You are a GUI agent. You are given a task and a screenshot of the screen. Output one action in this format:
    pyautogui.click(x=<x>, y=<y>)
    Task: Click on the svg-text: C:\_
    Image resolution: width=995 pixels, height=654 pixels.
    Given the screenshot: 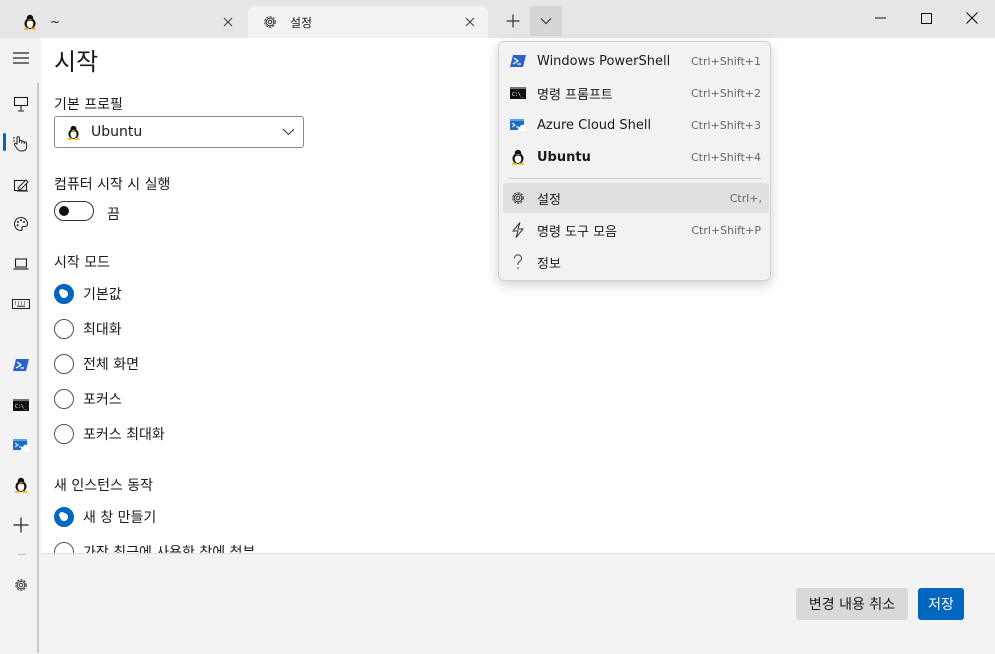 What is the action you would take?
    pyautogui.click(x=518, y=95)
    